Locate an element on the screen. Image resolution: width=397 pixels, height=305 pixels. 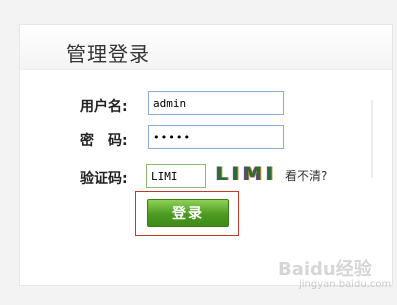
captcha-image: LIMI is located at coordinates (244, 176).